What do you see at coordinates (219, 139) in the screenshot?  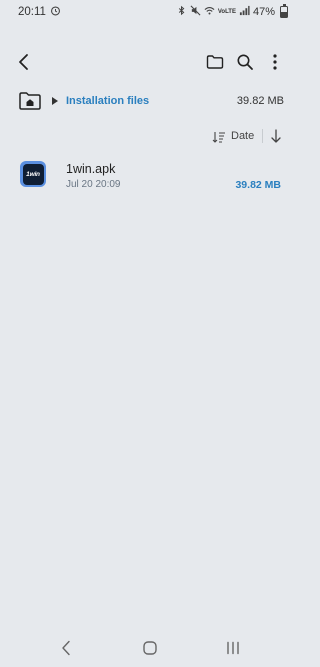 I see `sort-icon` at bounding box center [219, 139].